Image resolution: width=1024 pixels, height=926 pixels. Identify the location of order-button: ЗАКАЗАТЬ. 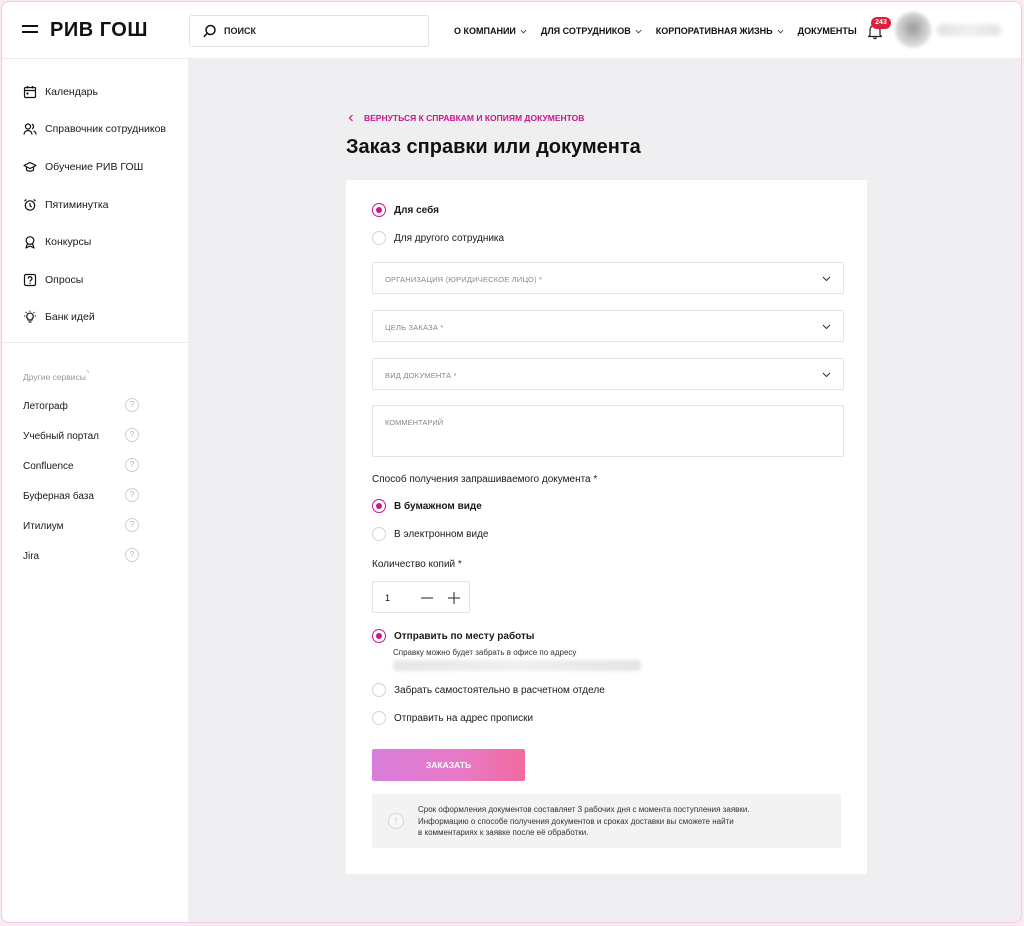
(448, 765).